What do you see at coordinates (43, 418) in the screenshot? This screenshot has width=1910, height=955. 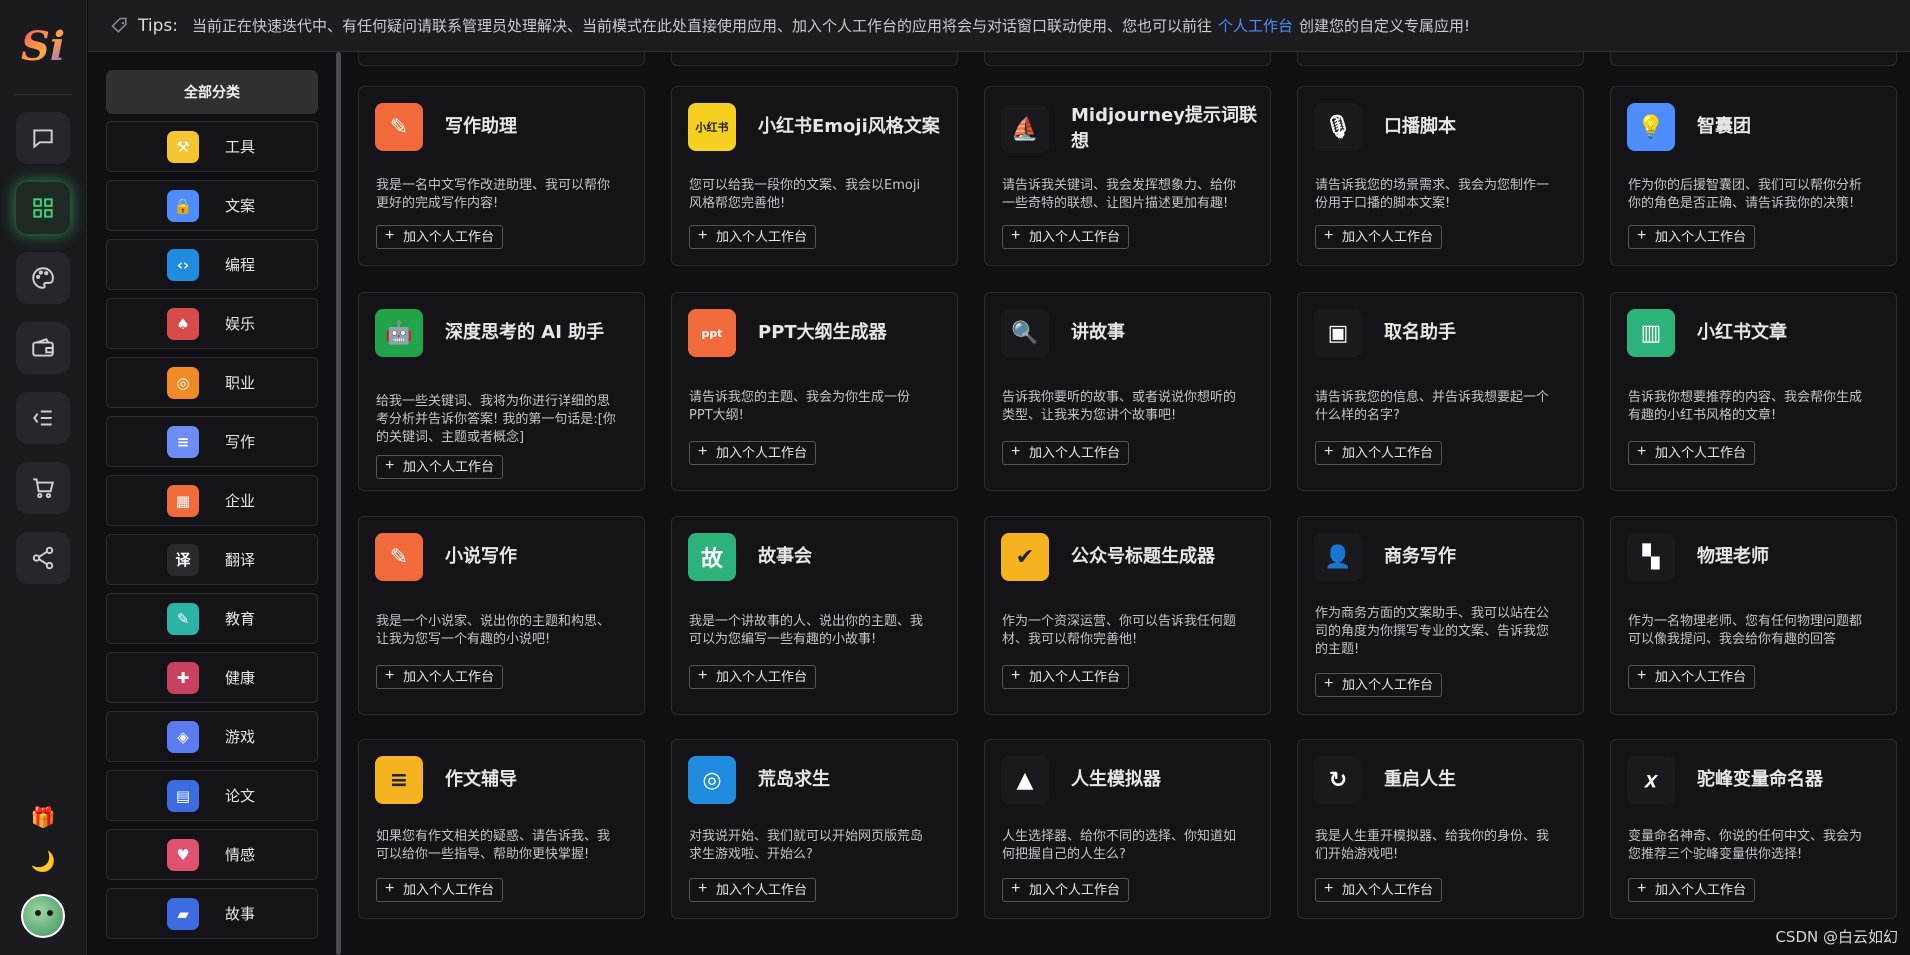 I see `menu-list-icon` at bounding box center [43, 418].